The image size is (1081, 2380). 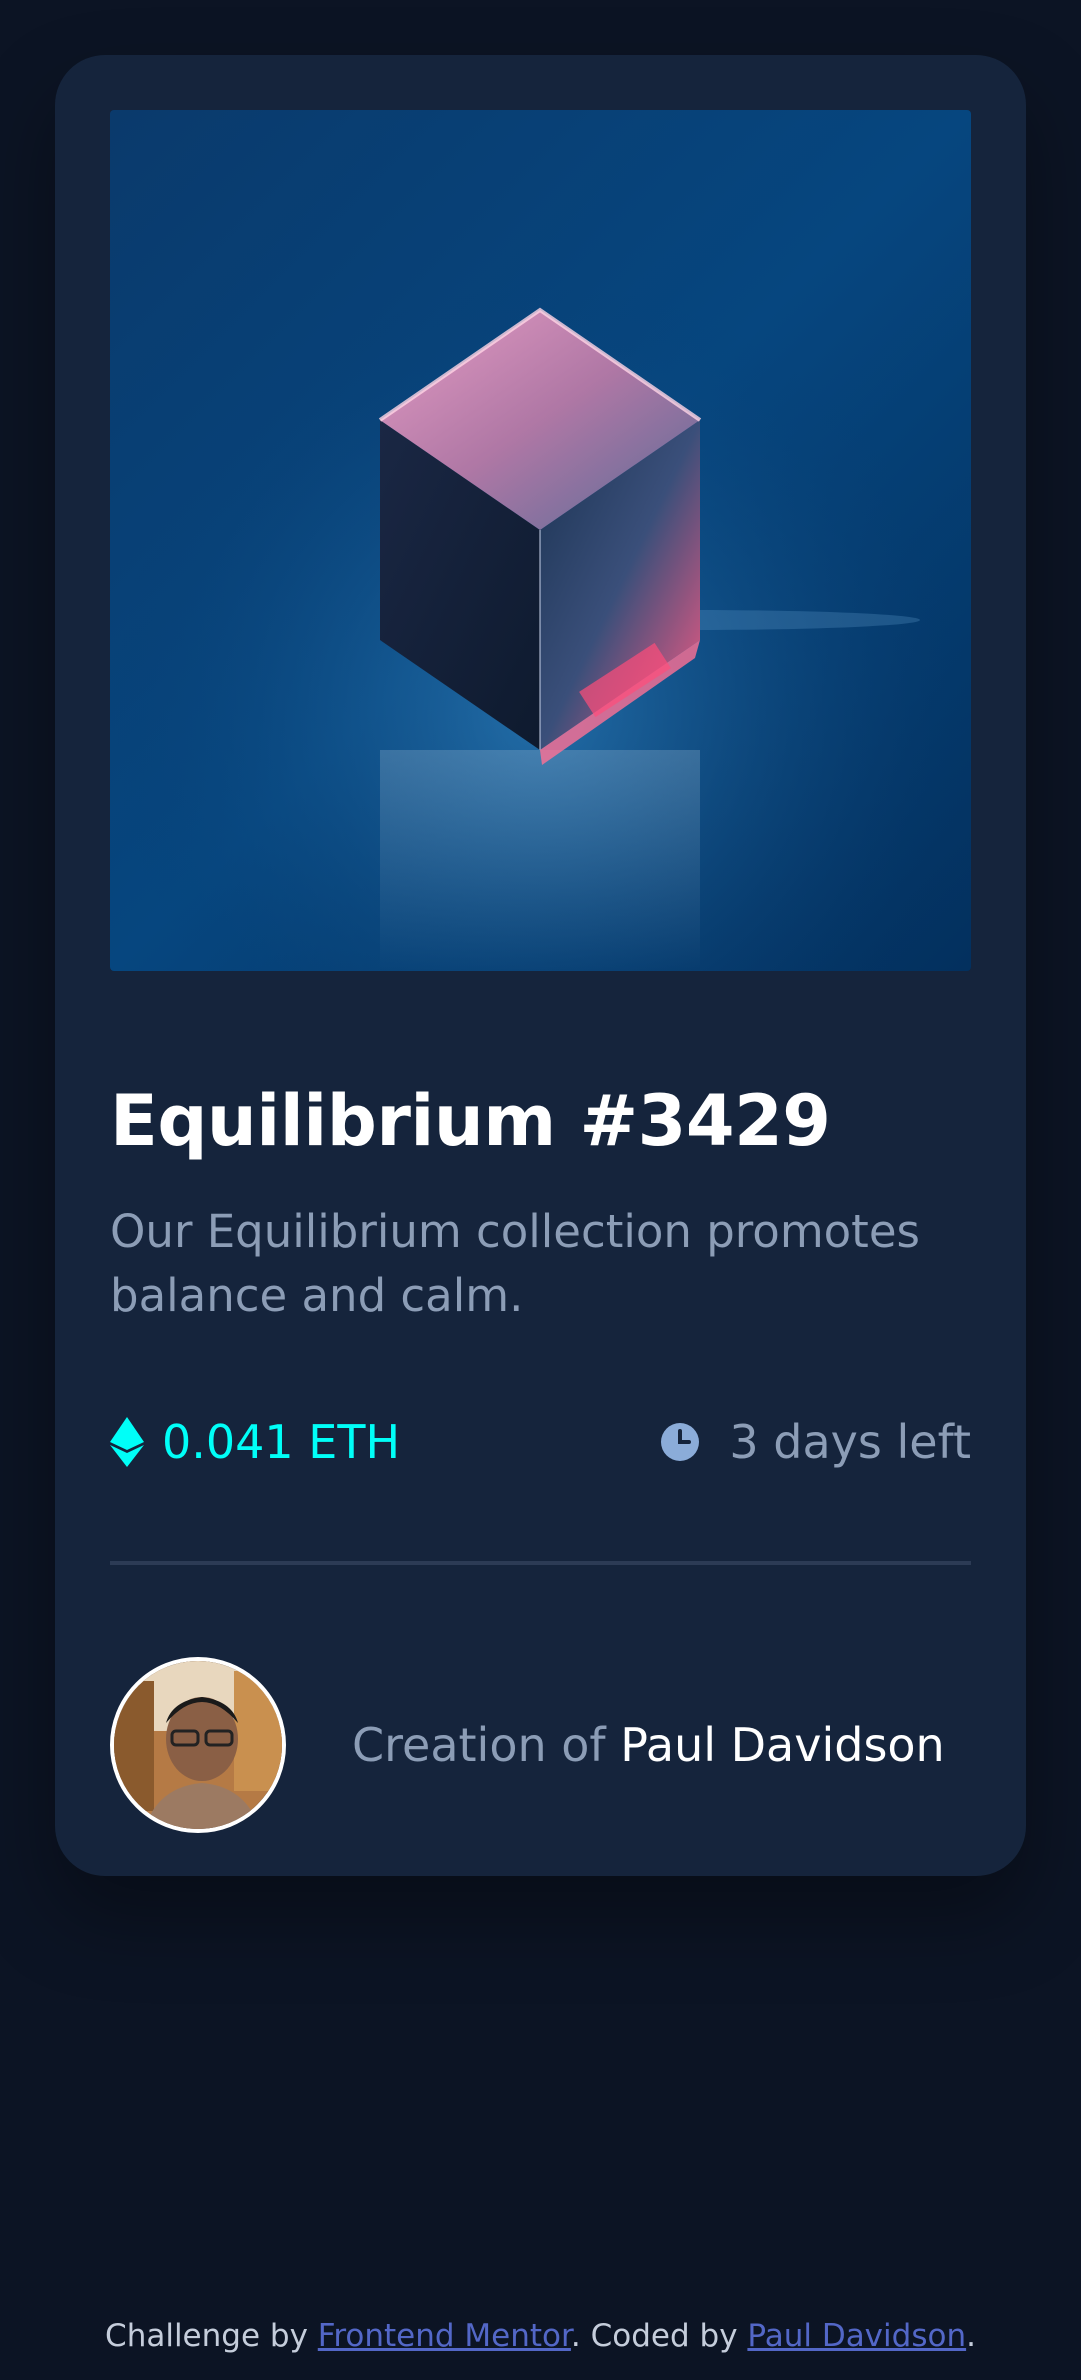 I want to click on author-link: Paul Davidson, so click(x=856, y=2336).